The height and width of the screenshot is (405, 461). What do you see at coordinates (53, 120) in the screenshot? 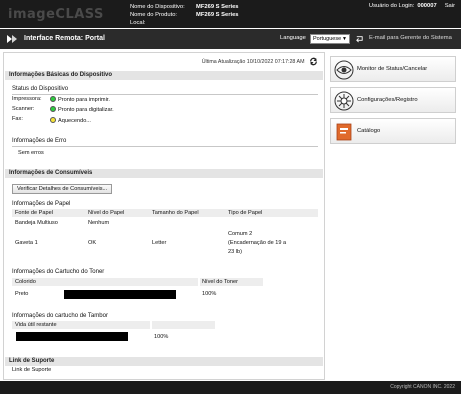
I see `status-warming-icon` at bounding box center [53, 120].